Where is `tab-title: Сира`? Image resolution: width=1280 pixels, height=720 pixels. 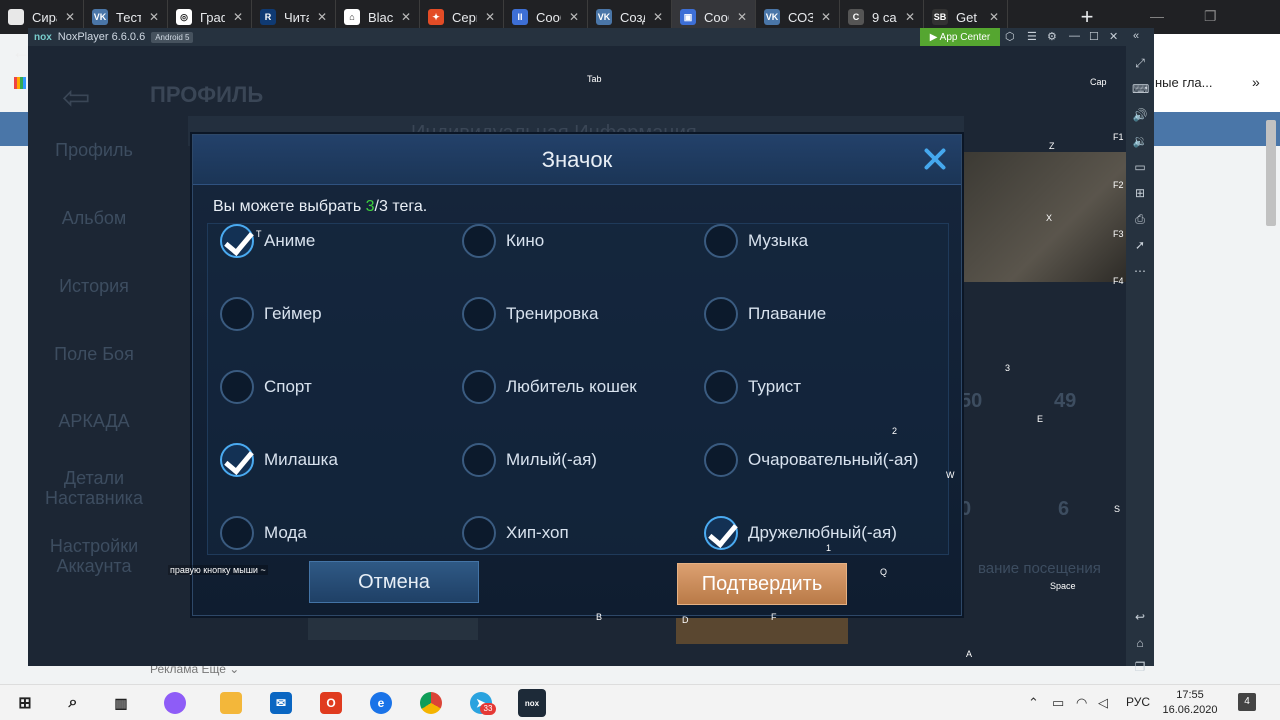
tab-title: Сира is located at coordinates (44, 17).